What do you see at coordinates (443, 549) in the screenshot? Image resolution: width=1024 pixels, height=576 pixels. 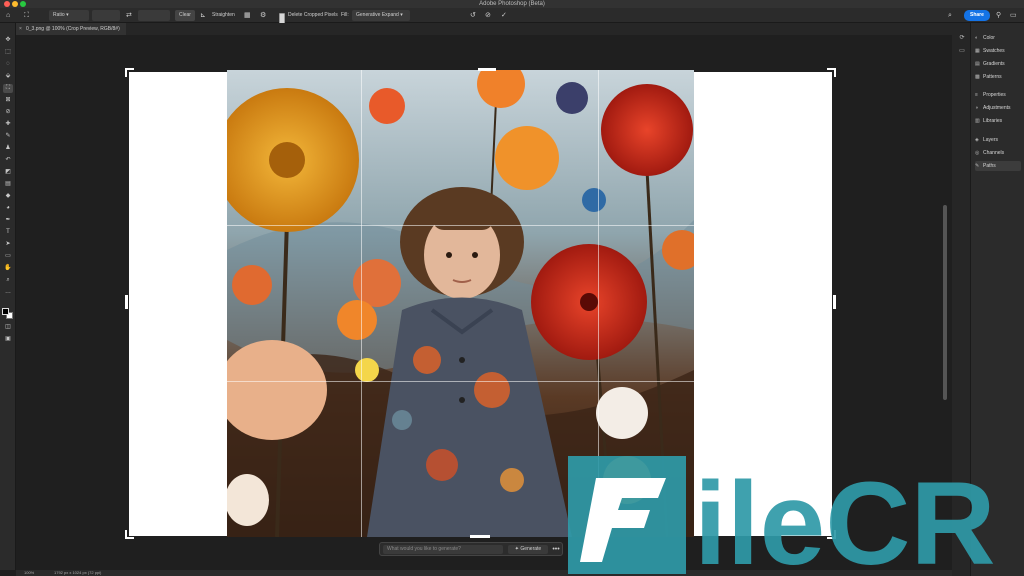 I see `generative-prompt-input: What would you like to generate?` at bounding box center [443, 549].